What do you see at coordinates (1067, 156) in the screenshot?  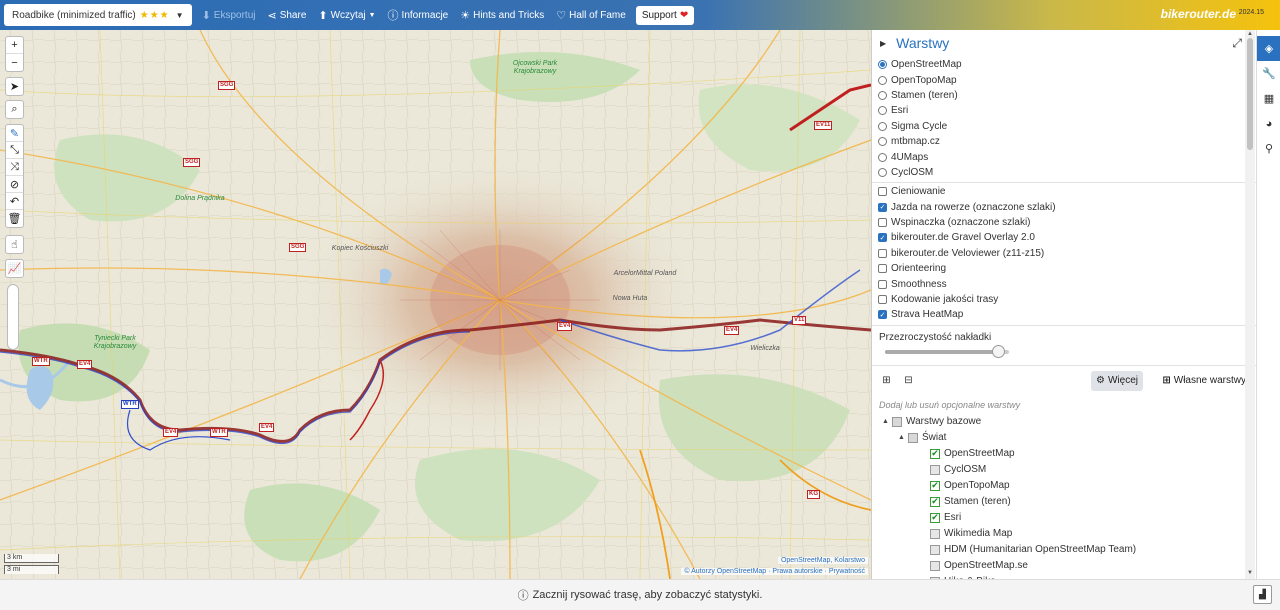 I see `base-layer-option: 4UMaps` at bounding box center [1067, 156].